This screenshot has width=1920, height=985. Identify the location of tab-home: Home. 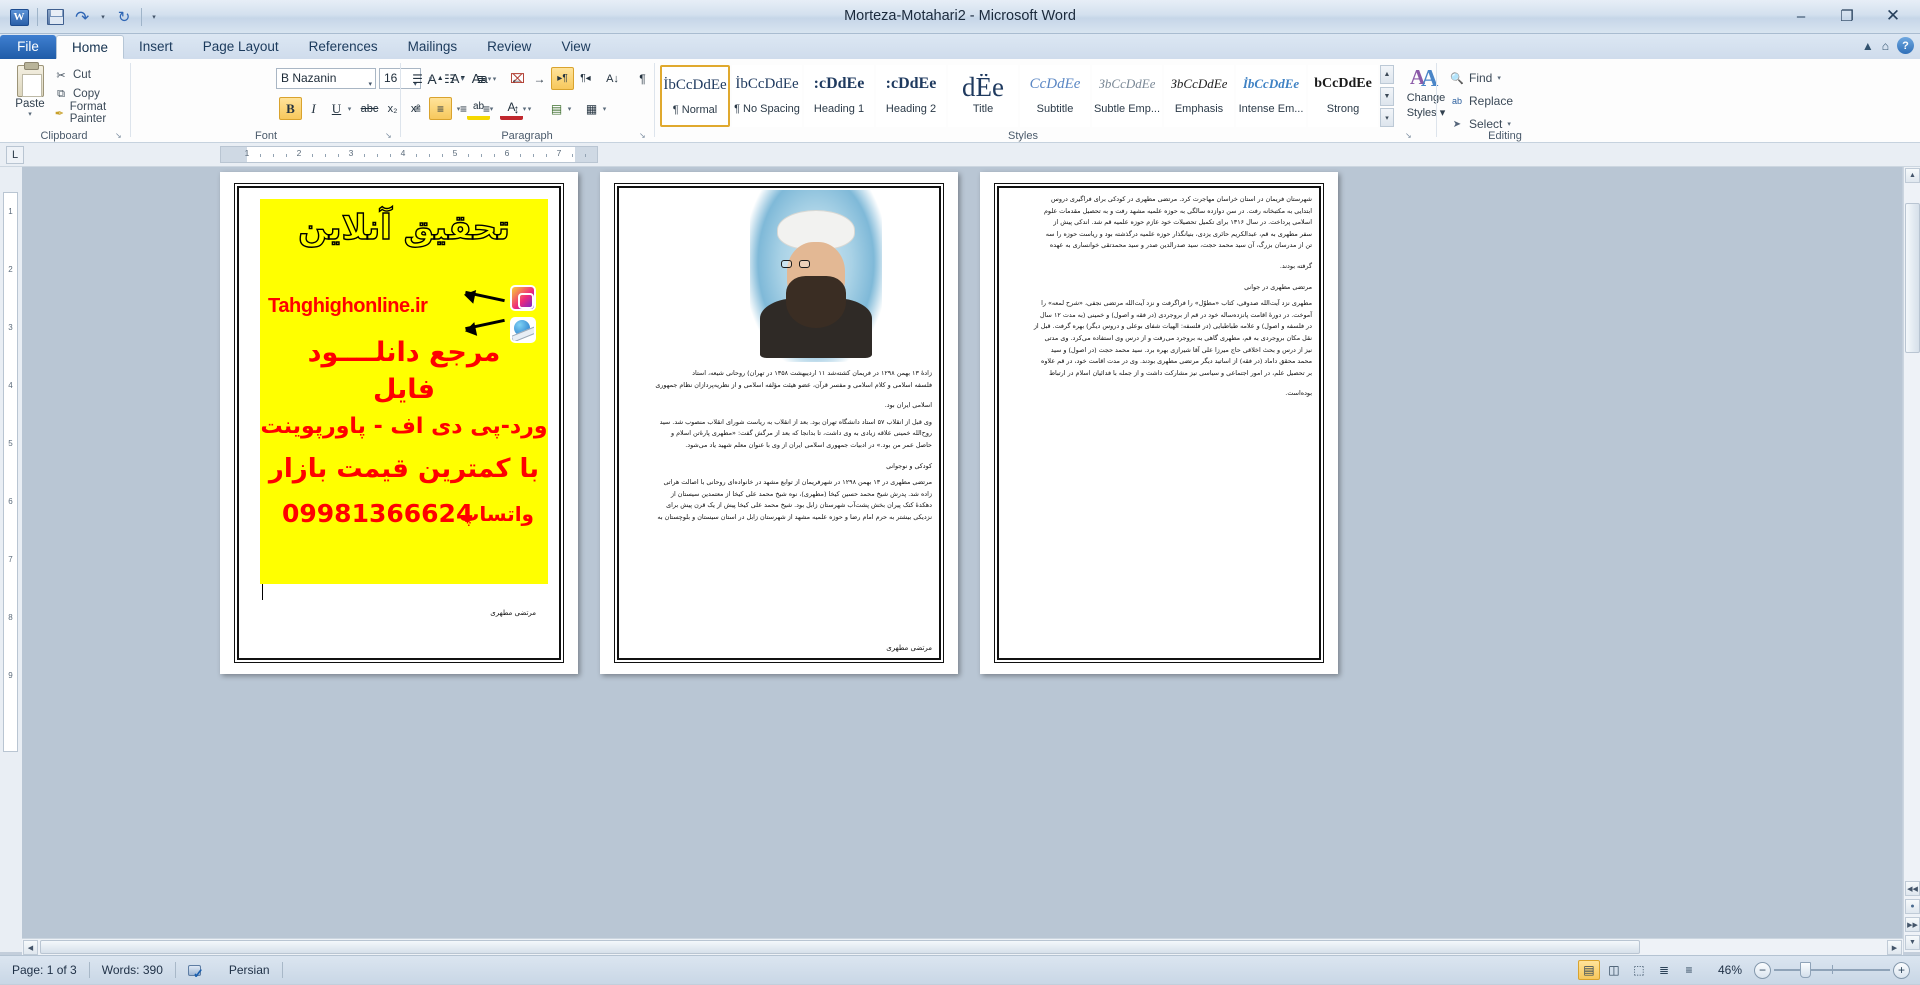
(90, 47).